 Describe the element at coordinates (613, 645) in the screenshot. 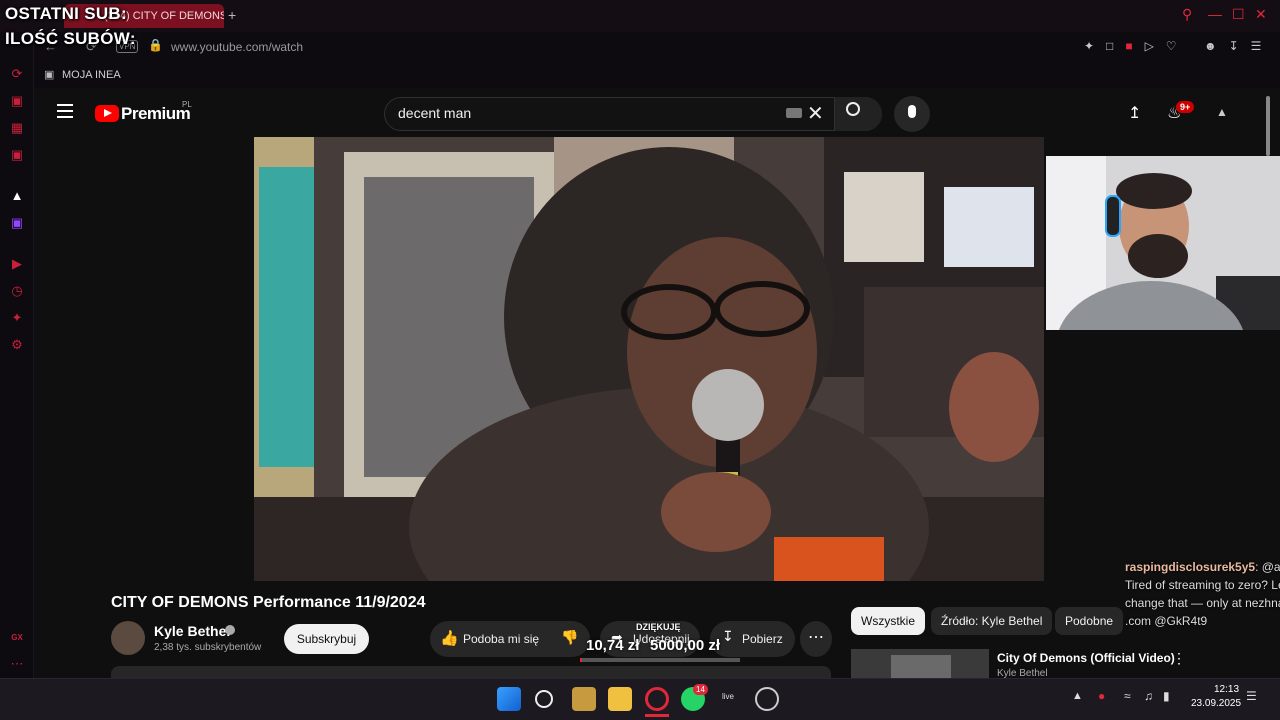

I see `donation-amount: 10,74 zł` at that location.